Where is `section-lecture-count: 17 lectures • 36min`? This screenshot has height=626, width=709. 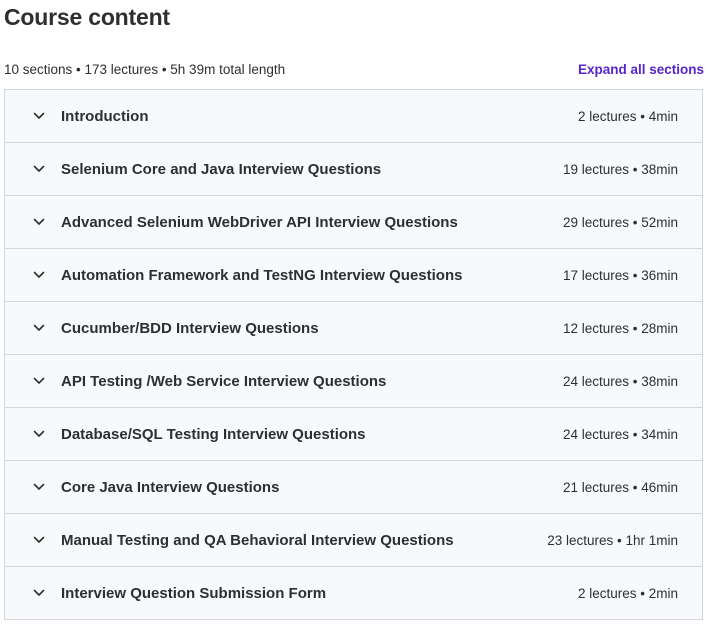
section-lecture-count: 17 lectures • 36min is located at coordinates (620, 275).